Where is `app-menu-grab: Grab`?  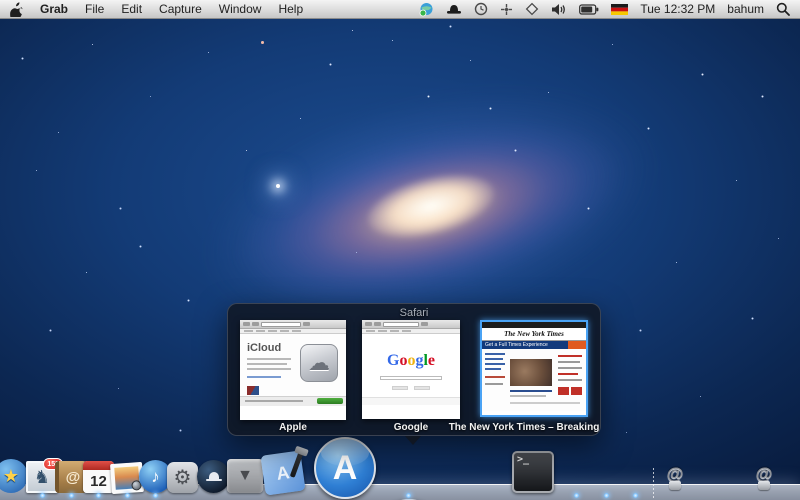
app-menu-grab: Grab is located at coordinates (54, 9).